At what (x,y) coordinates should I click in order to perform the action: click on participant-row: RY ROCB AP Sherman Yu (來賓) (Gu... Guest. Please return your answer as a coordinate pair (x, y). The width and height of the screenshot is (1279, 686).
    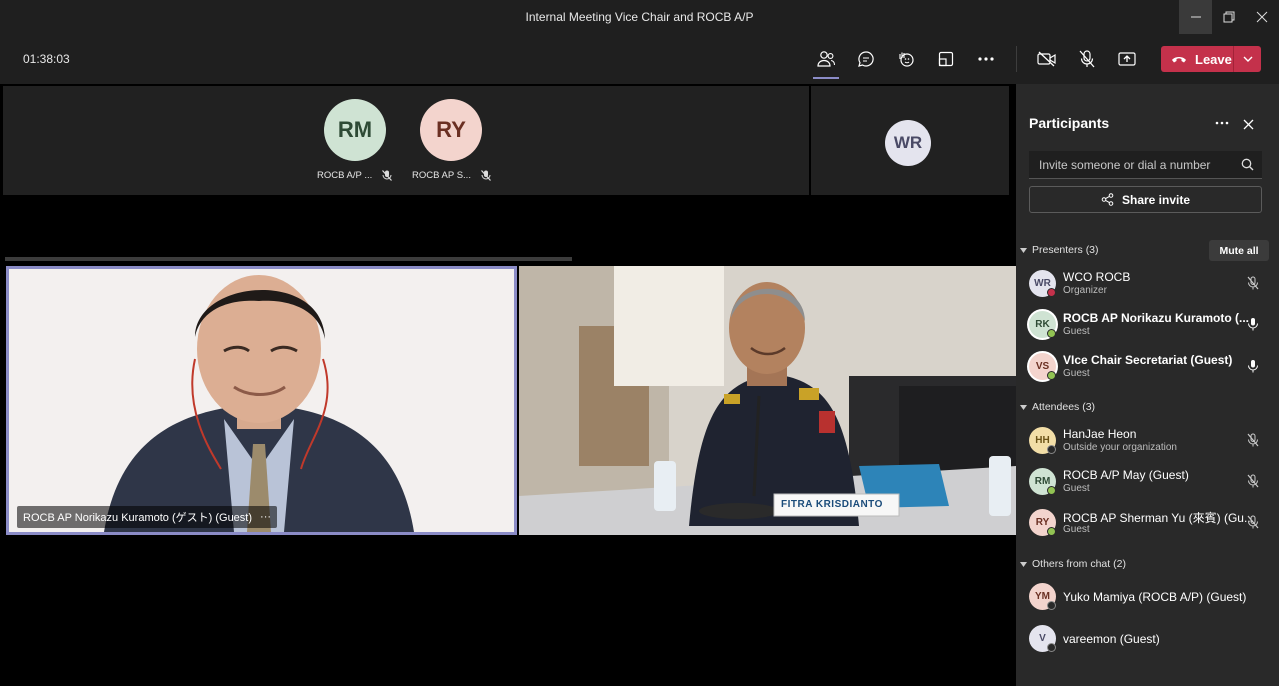
    Looking at the image, I should click on (1149, 523).